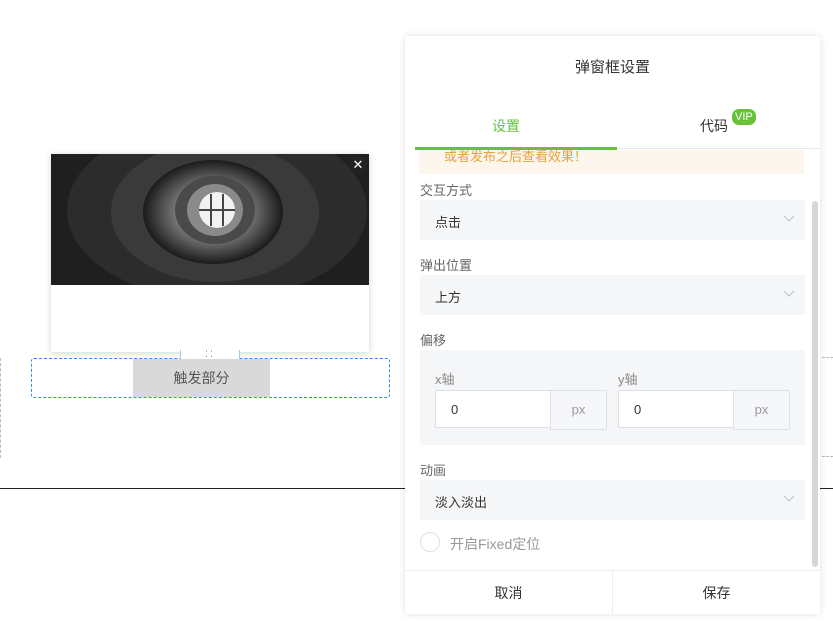  What do you see at coordinates (815, 384) in the screenshot?
I see `panel-scrollbar` at bounding box center [815, 384].